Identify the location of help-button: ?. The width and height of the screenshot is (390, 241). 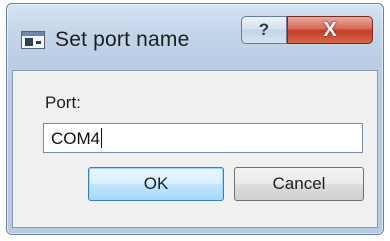
(264, 30).